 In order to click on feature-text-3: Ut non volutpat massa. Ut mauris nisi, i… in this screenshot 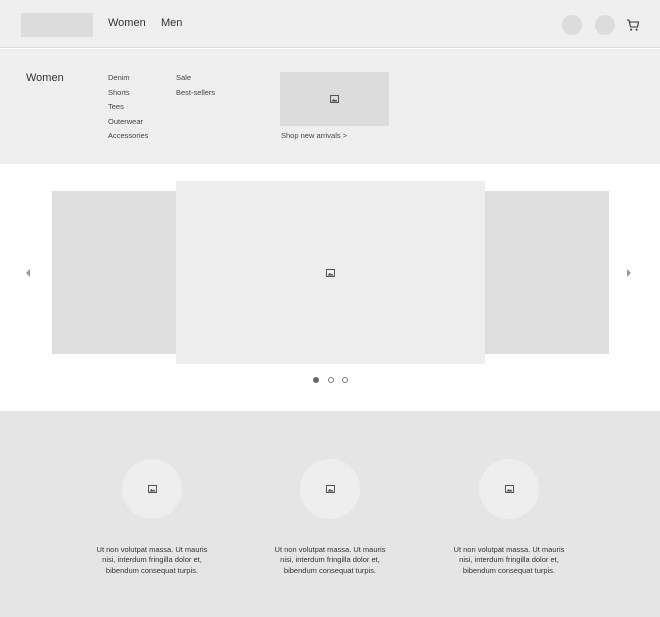, I will do `click(509, 560)`.